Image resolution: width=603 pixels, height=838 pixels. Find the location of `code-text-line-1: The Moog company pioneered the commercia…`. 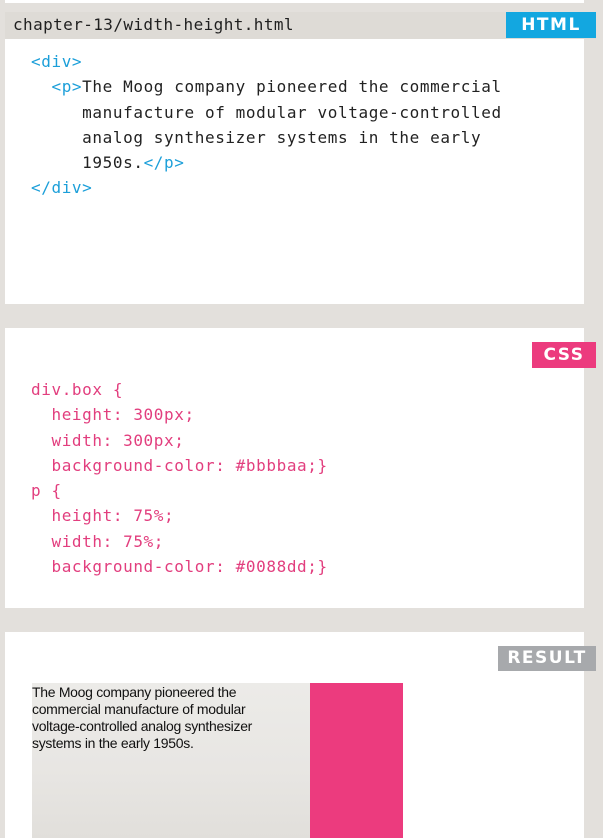

code-text-line-1: The Moog company pioneered the commercia… is located at coordinates (292, 87).